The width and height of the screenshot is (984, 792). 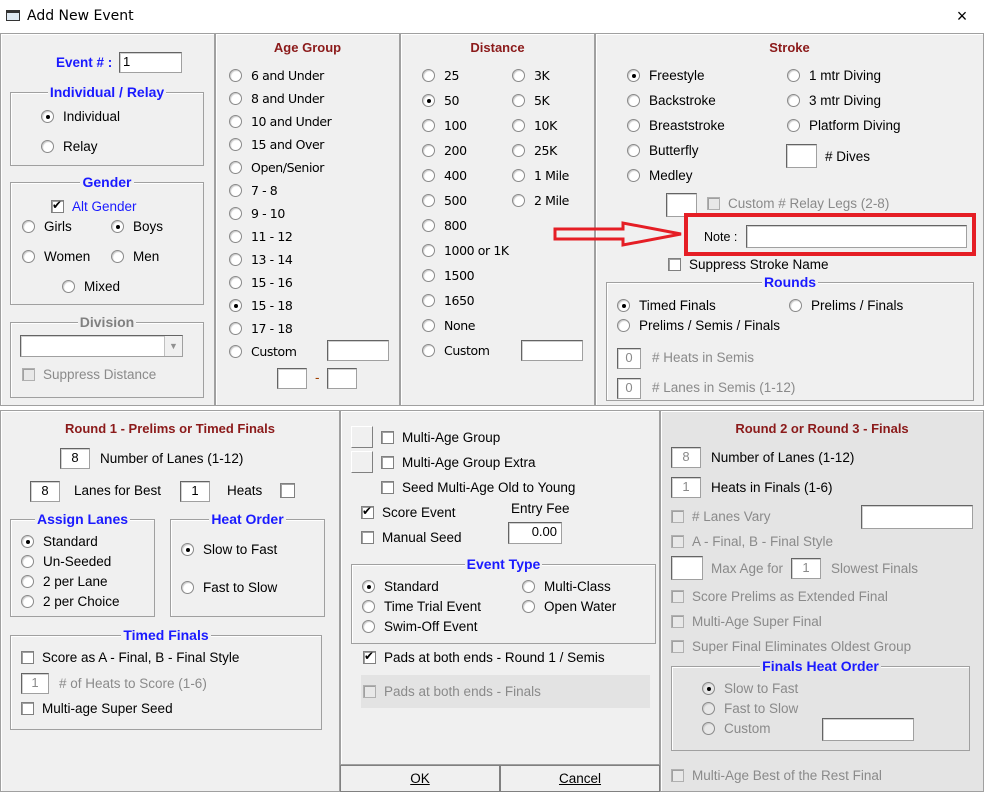 I want to click on radio-age-17-18: 17 - 18, so click(x=261, y=328).